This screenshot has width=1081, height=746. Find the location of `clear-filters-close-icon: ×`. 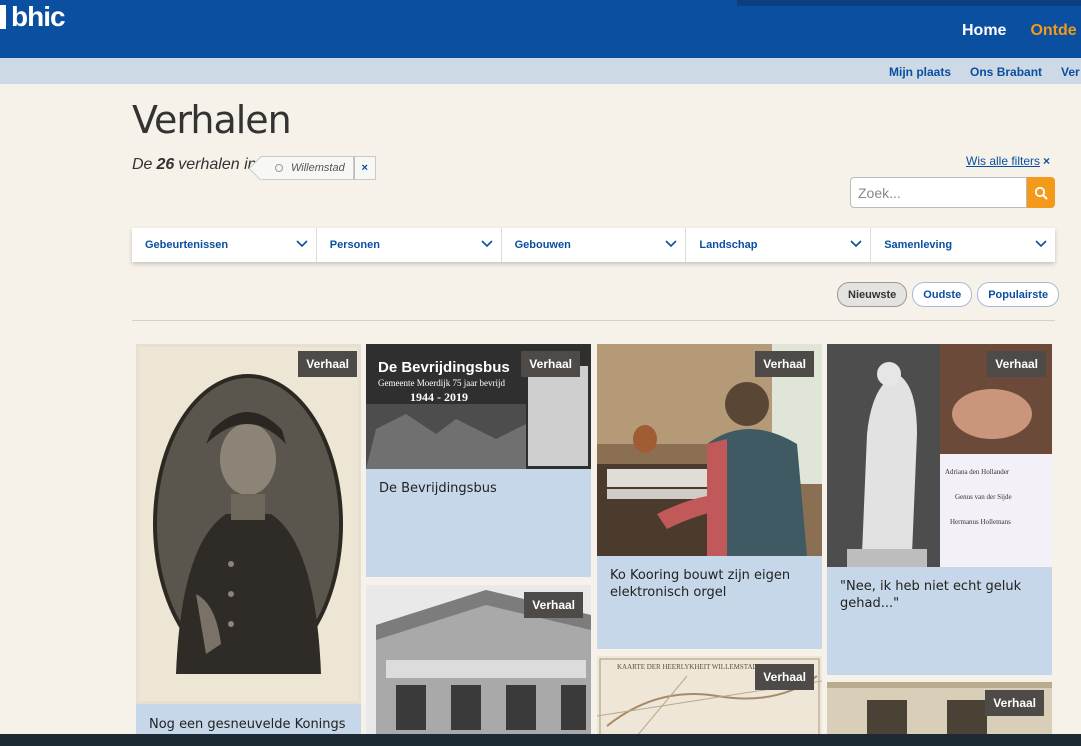

clear-filters-close-icon: × is located at coordinates (1046, 161).